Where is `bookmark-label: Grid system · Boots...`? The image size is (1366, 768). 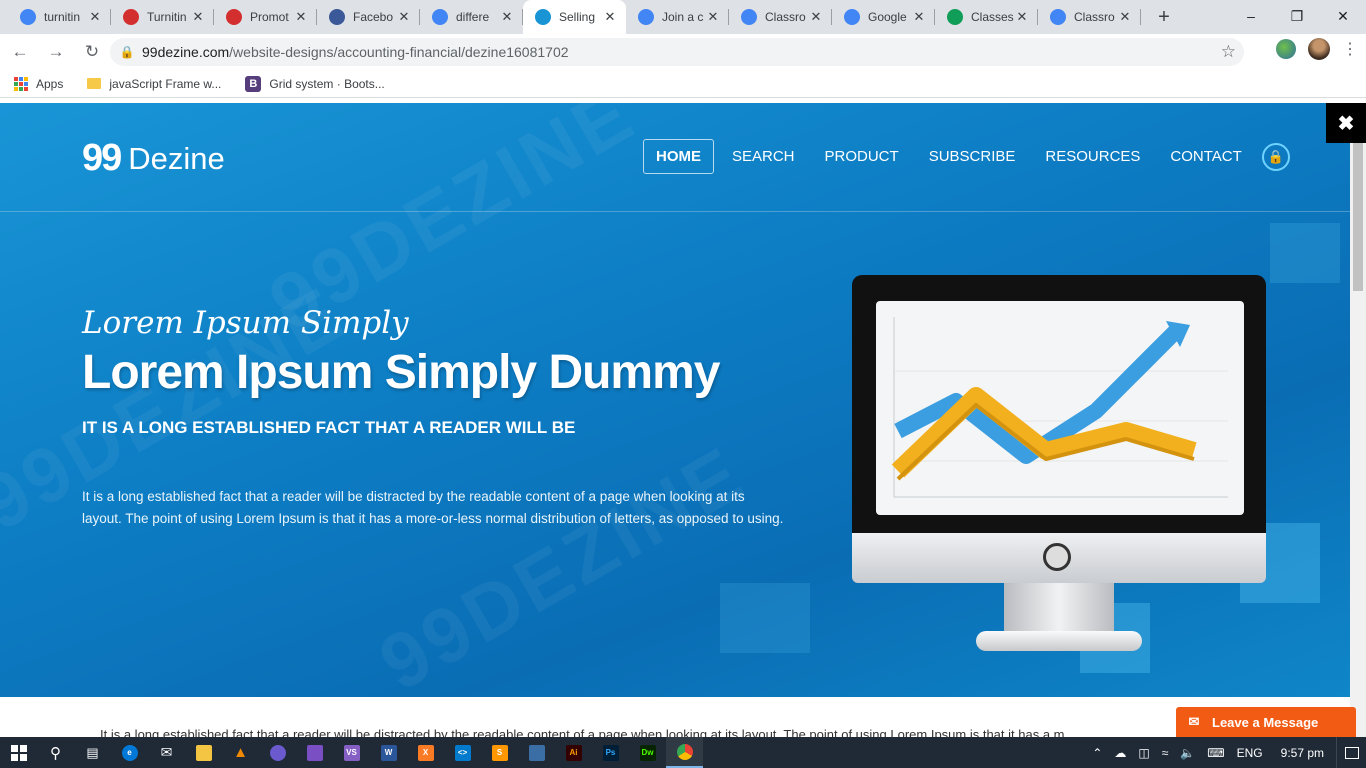 bookmark-label: Grid system · Boots... is located at coordinates (327, 83).